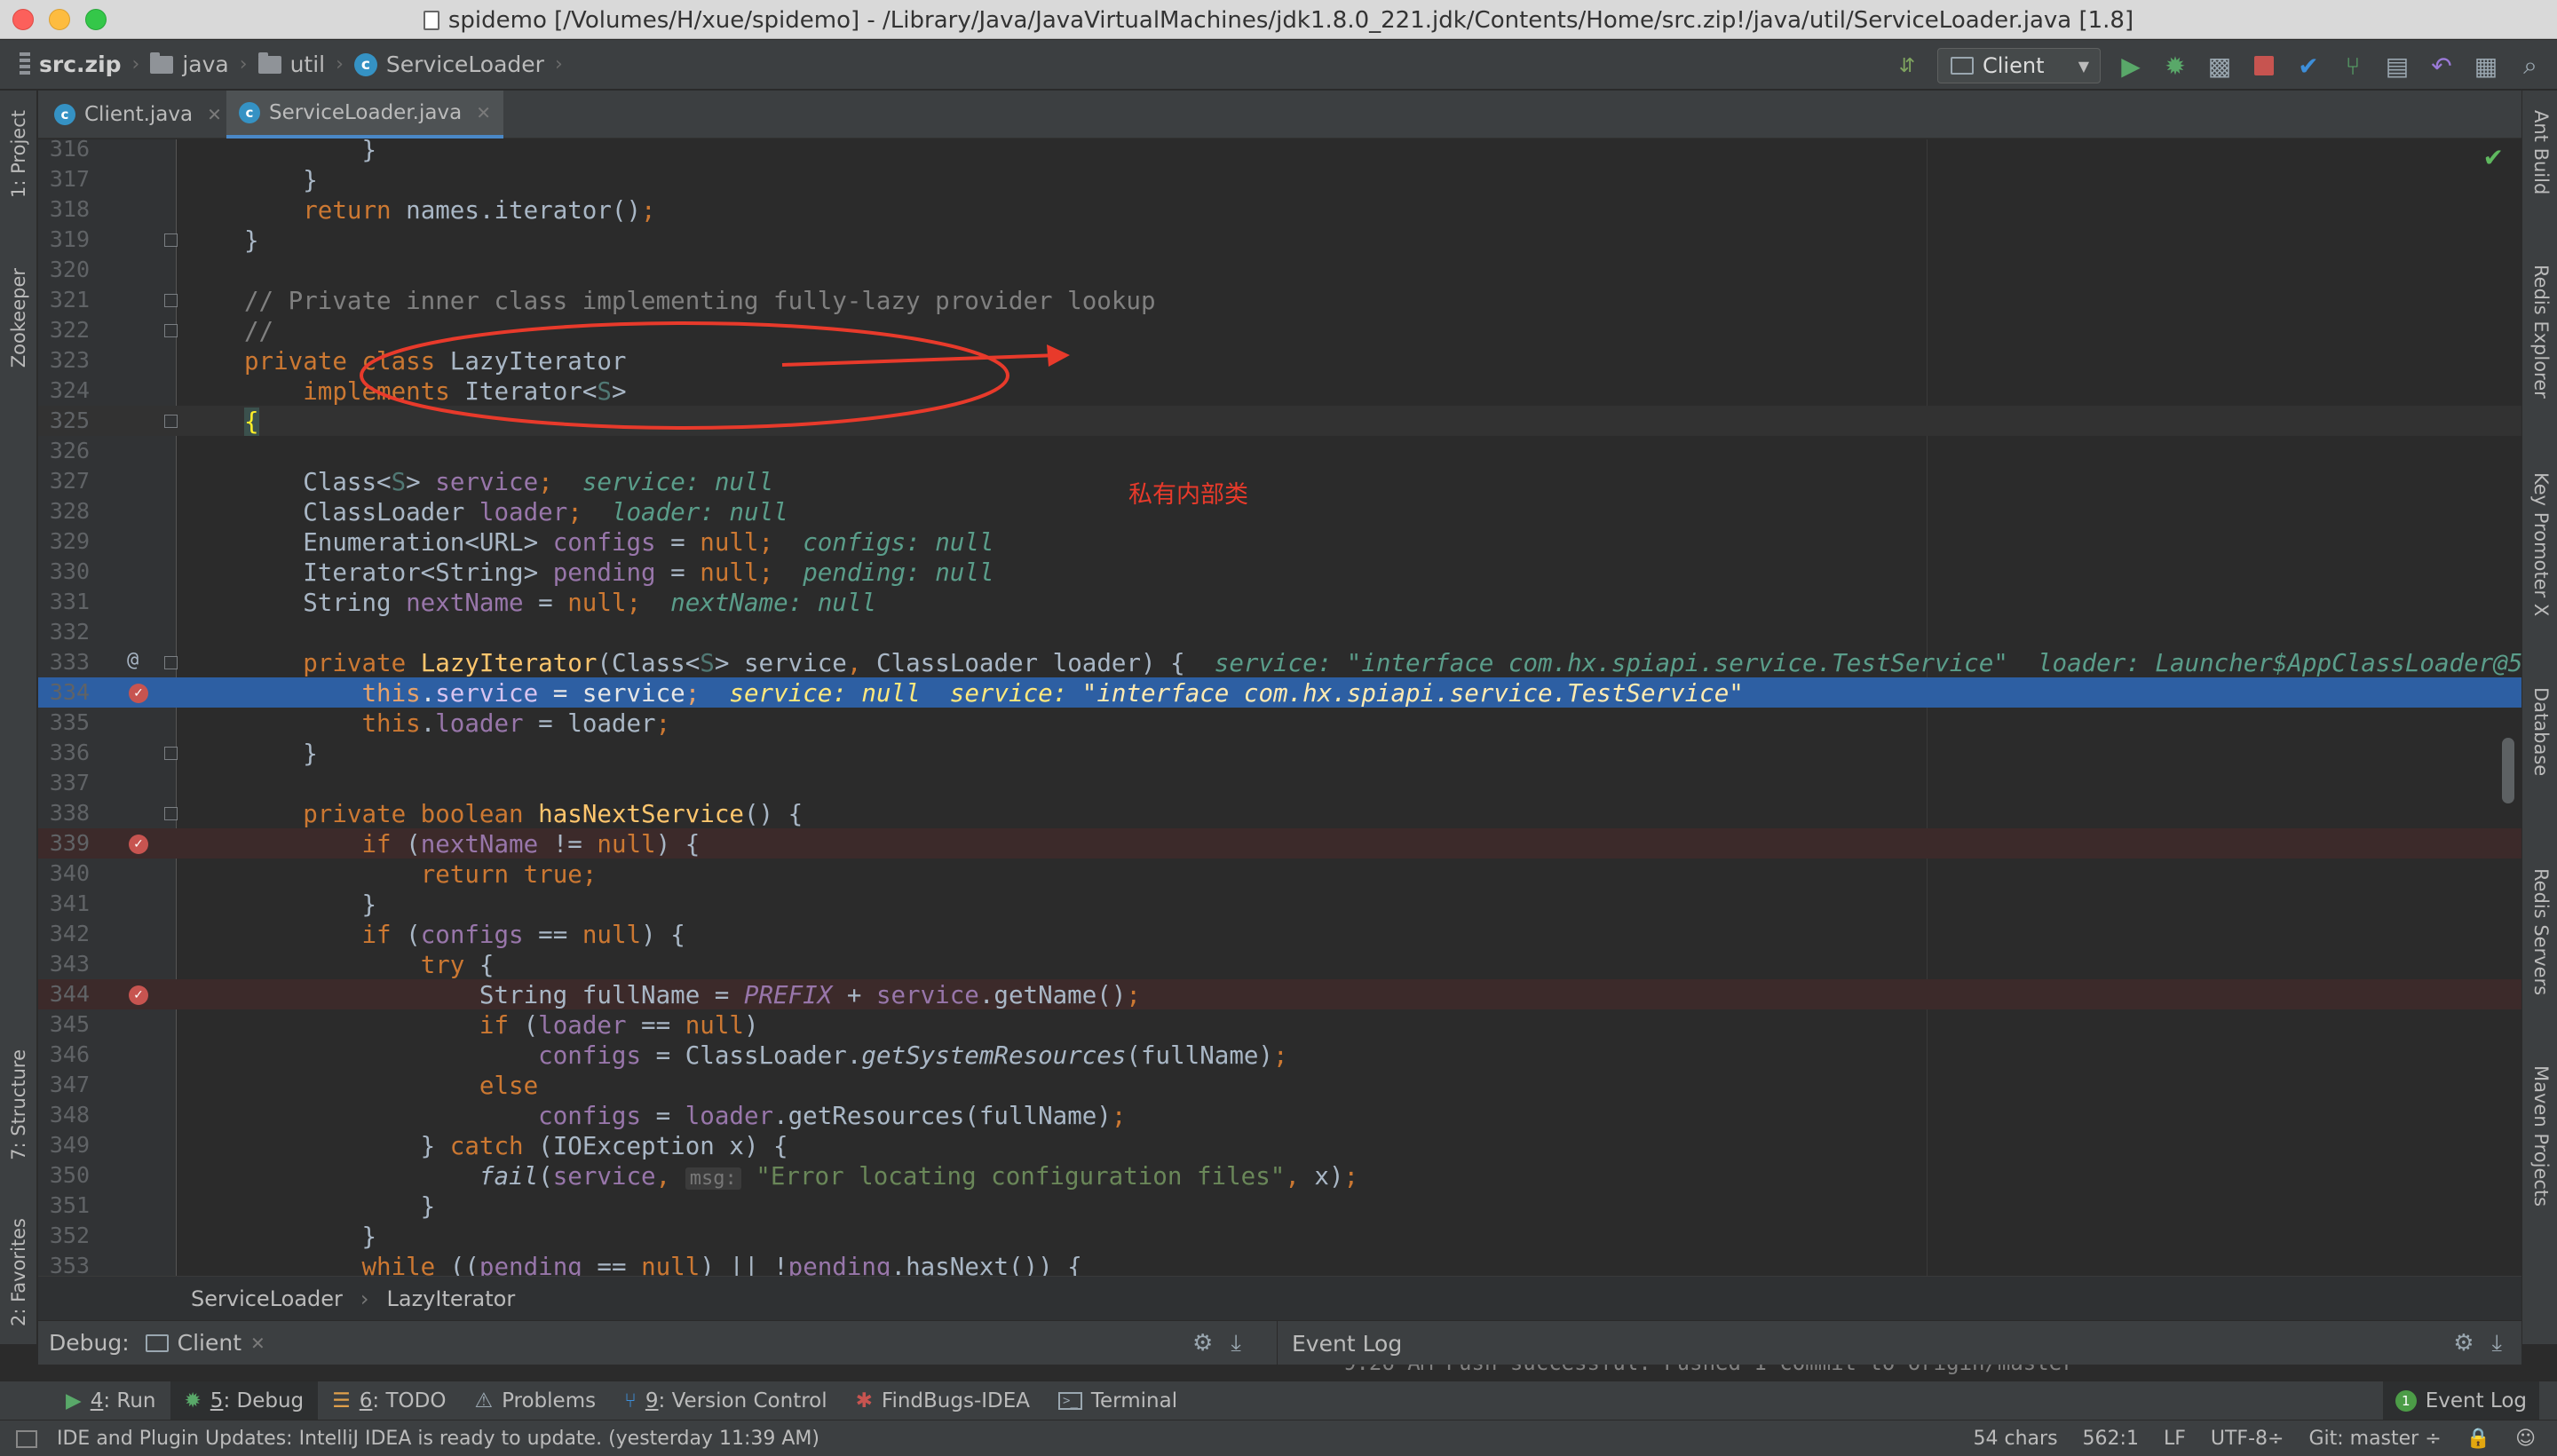  What do you see at coordinates (2541, 544) in the screenshot?
I see `tool-tab-key-promoter: Key Promoter X` at bounding box center [2541, 544].